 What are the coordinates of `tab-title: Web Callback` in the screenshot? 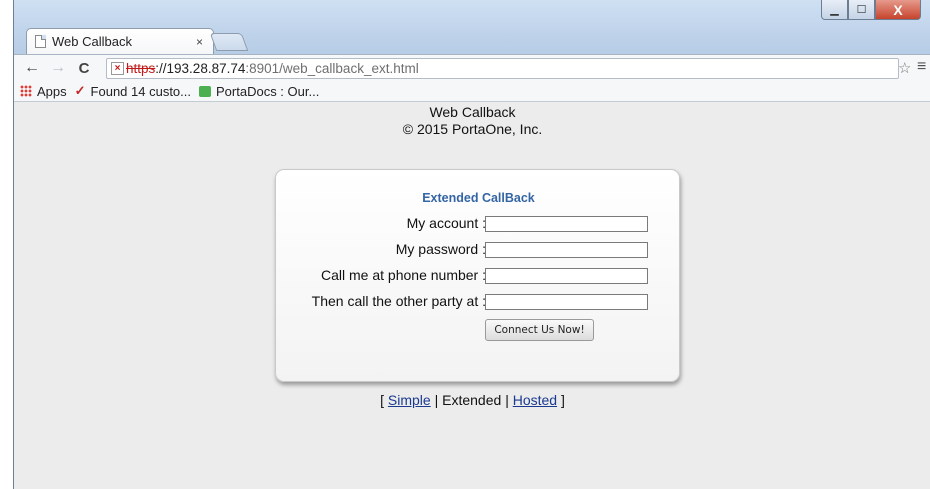 It's located at (92, 41).